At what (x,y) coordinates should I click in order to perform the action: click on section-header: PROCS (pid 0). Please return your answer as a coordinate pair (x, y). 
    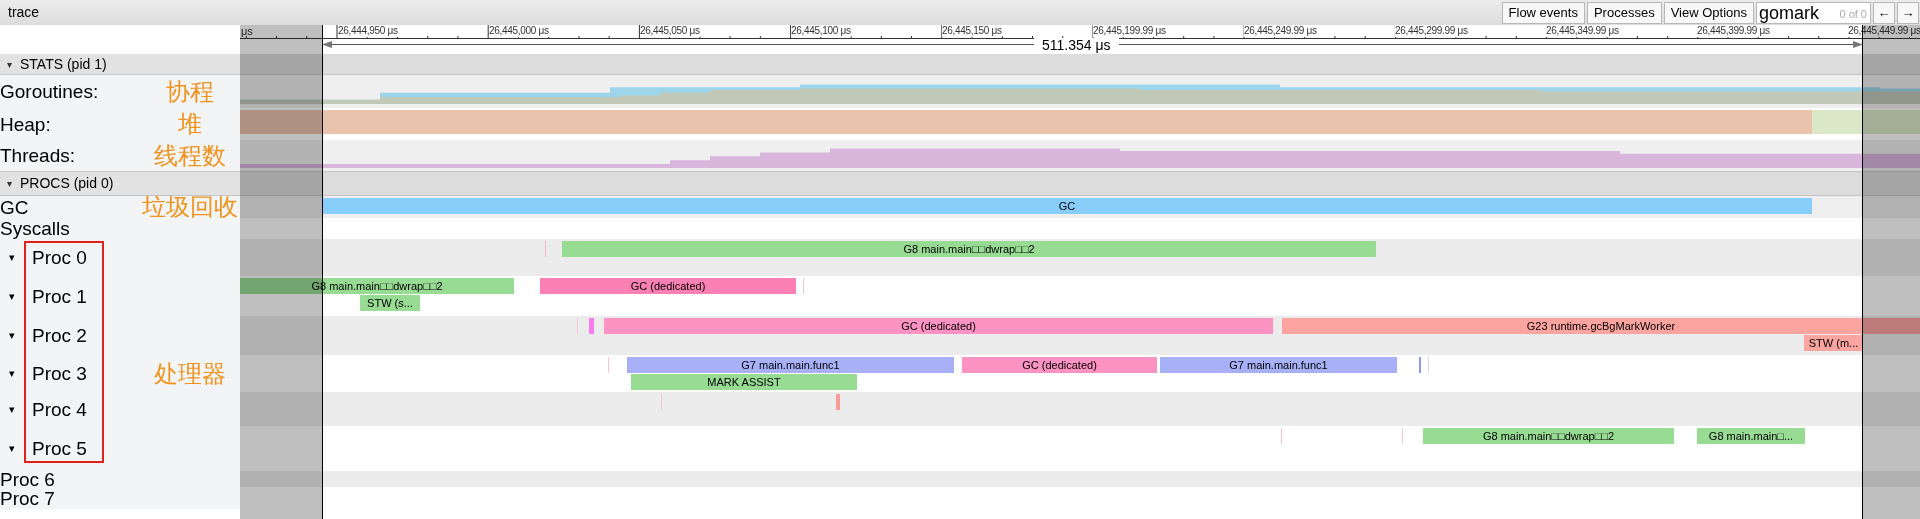
    Looking at the image, I should click on (67, 183).